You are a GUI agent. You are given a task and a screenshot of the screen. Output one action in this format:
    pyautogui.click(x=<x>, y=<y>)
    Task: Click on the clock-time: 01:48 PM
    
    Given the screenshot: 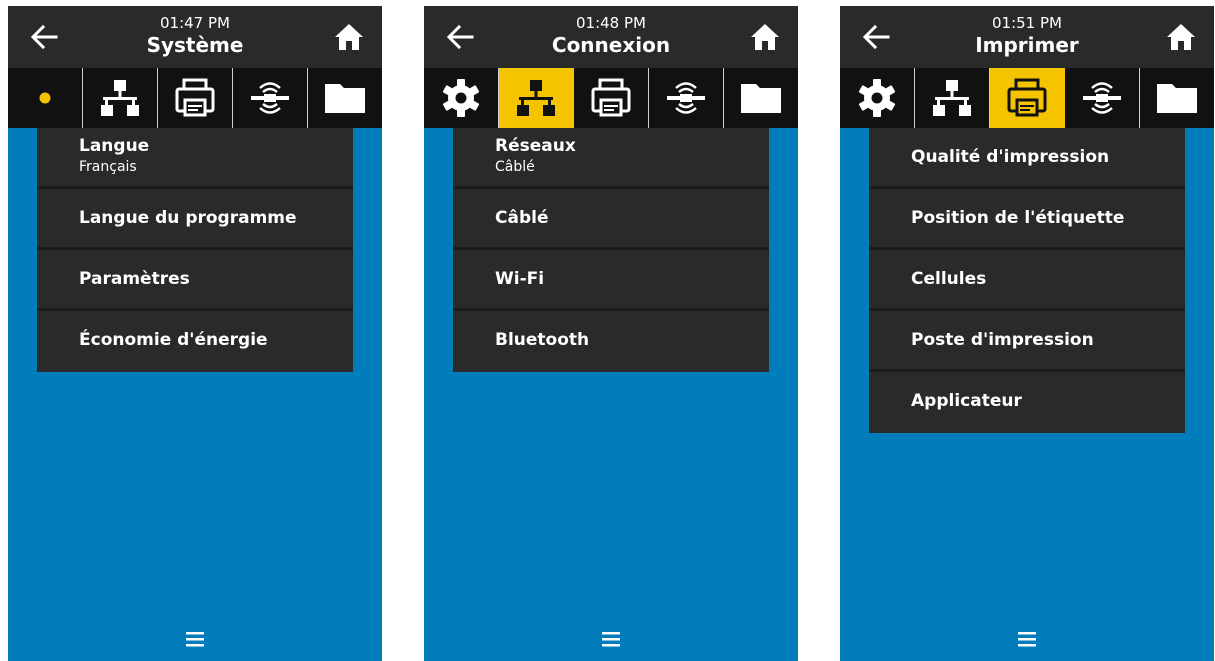 What is the action you would take?
    pyautogui.click(x=611, y=23)
    